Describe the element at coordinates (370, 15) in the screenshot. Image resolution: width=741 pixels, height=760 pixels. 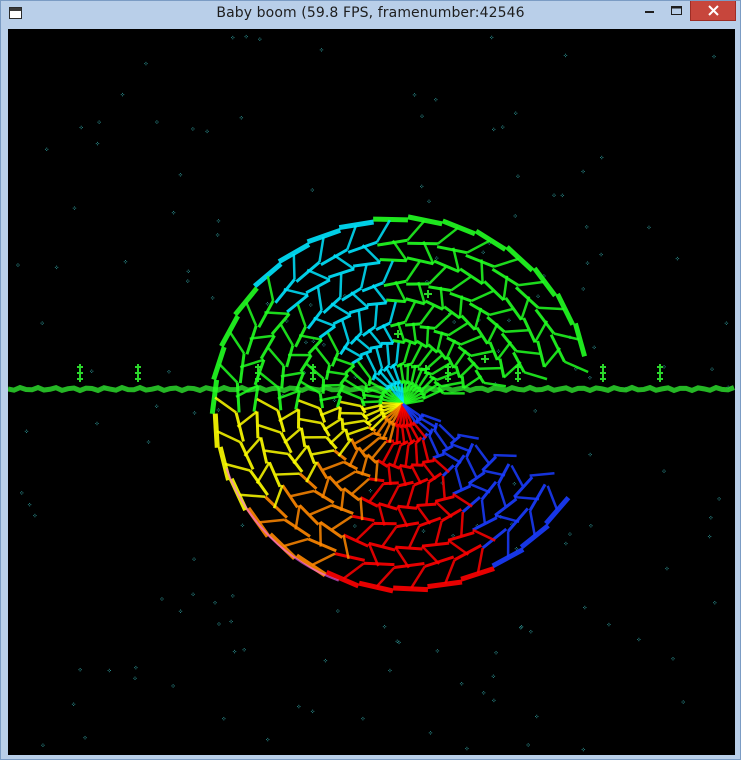
I see `title-bar: Baby boom (59.8 FPS, framenumber:42546` at that location.